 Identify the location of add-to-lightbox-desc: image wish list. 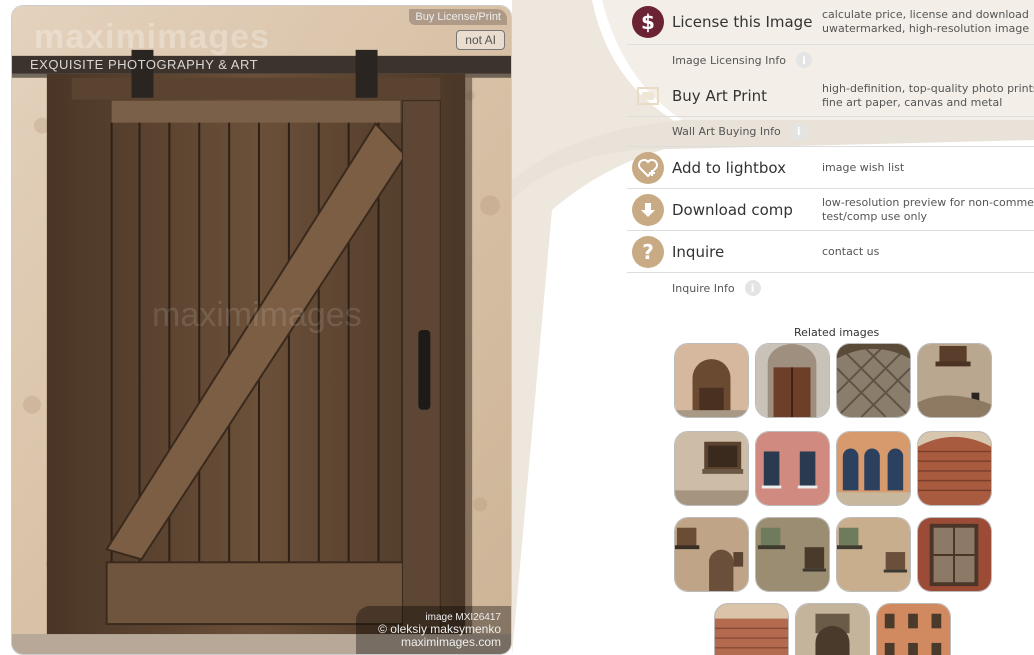
(863, 167).